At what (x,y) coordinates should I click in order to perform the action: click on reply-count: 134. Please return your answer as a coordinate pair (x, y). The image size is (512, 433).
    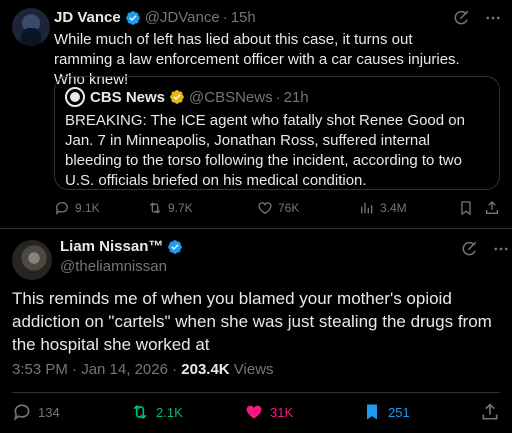
    Looking at the image, I should click on (49, 412).